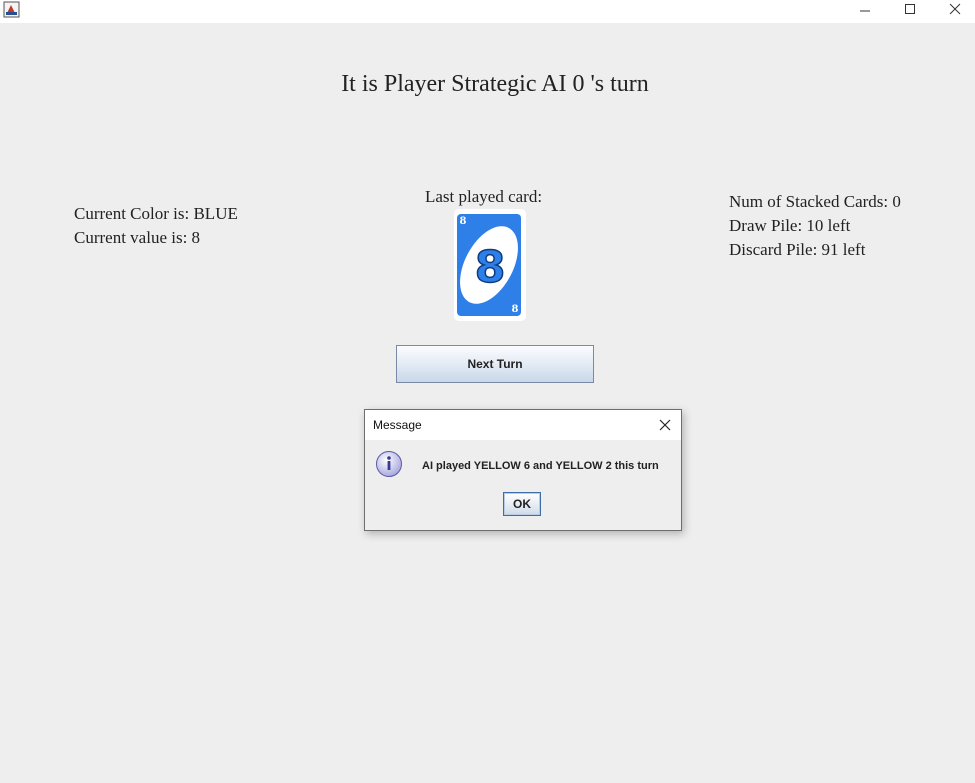  What do you see at coordinates (910, 9) in the screenshot?
I see `maximize-icon` at bounding box center [910, 9].